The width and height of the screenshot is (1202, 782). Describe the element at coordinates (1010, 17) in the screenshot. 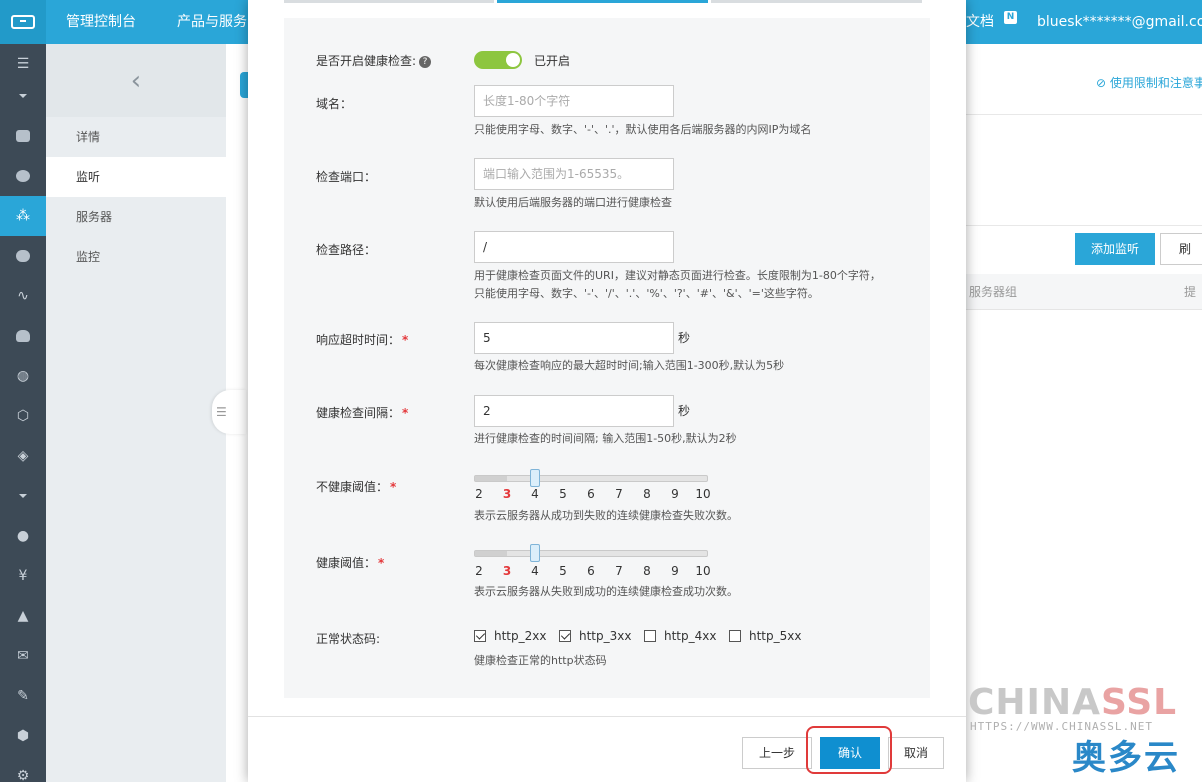

I see `new-badge: N` at that location.